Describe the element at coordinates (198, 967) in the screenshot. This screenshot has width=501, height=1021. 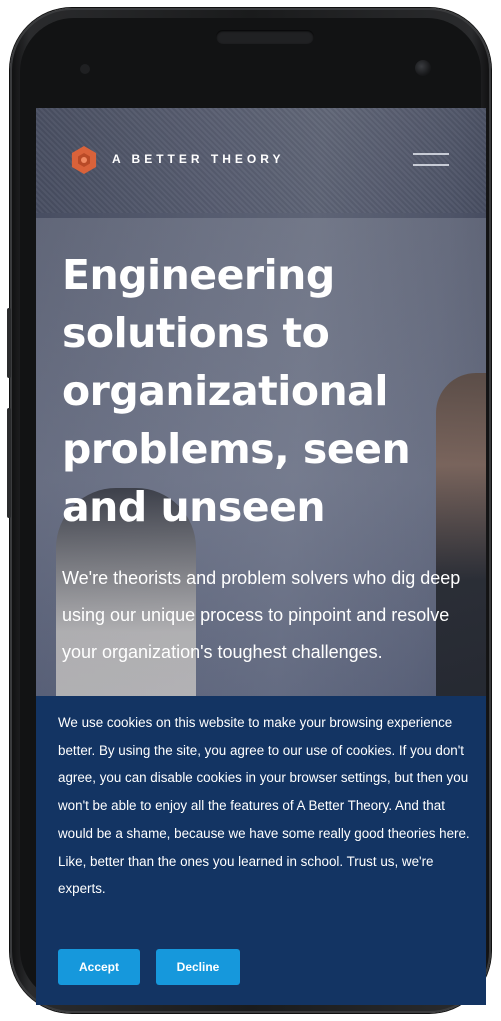
I see `decline-cookies-button: Decline` at that location.